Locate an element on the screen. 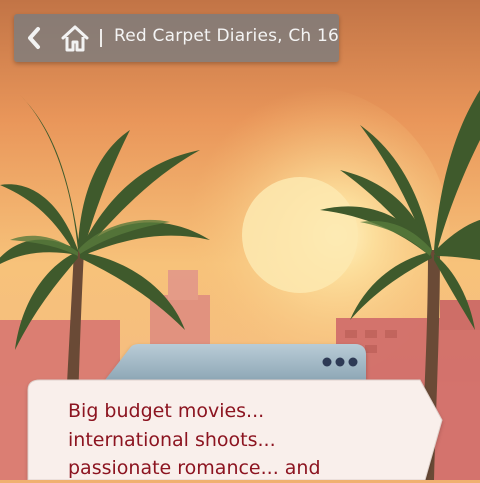 The height and width of the screenshot is (483, 480). more-dots-icon is located at coordinates (340, 362).